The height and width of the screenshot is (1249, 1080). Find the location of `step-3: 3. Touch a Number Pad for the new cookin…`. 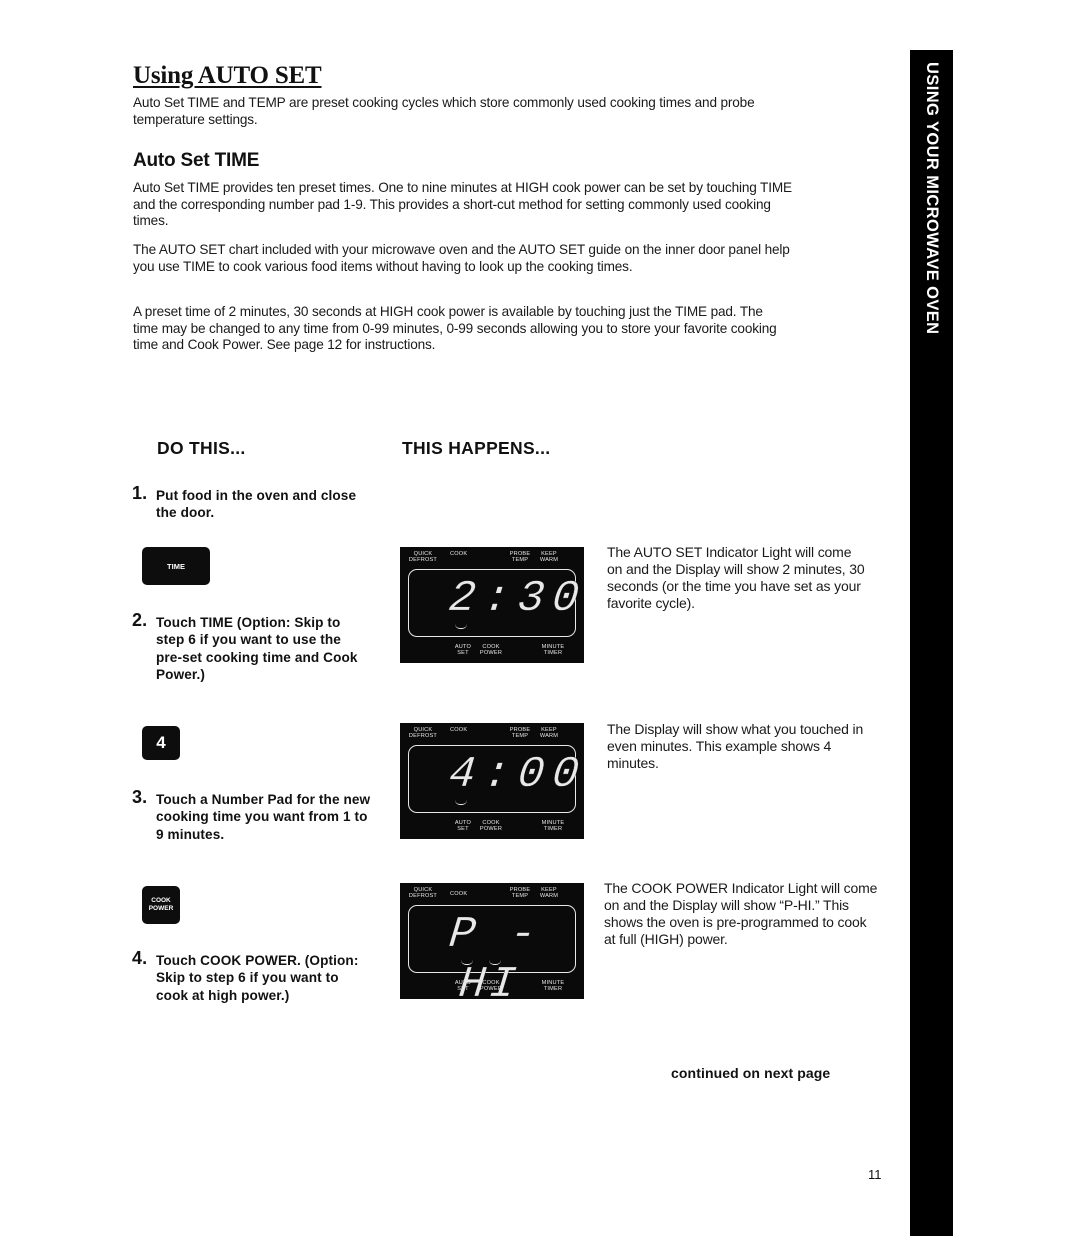

step-3: 3. Touch a Number Pad for the new cookin… is located at coordinates (252, 815).